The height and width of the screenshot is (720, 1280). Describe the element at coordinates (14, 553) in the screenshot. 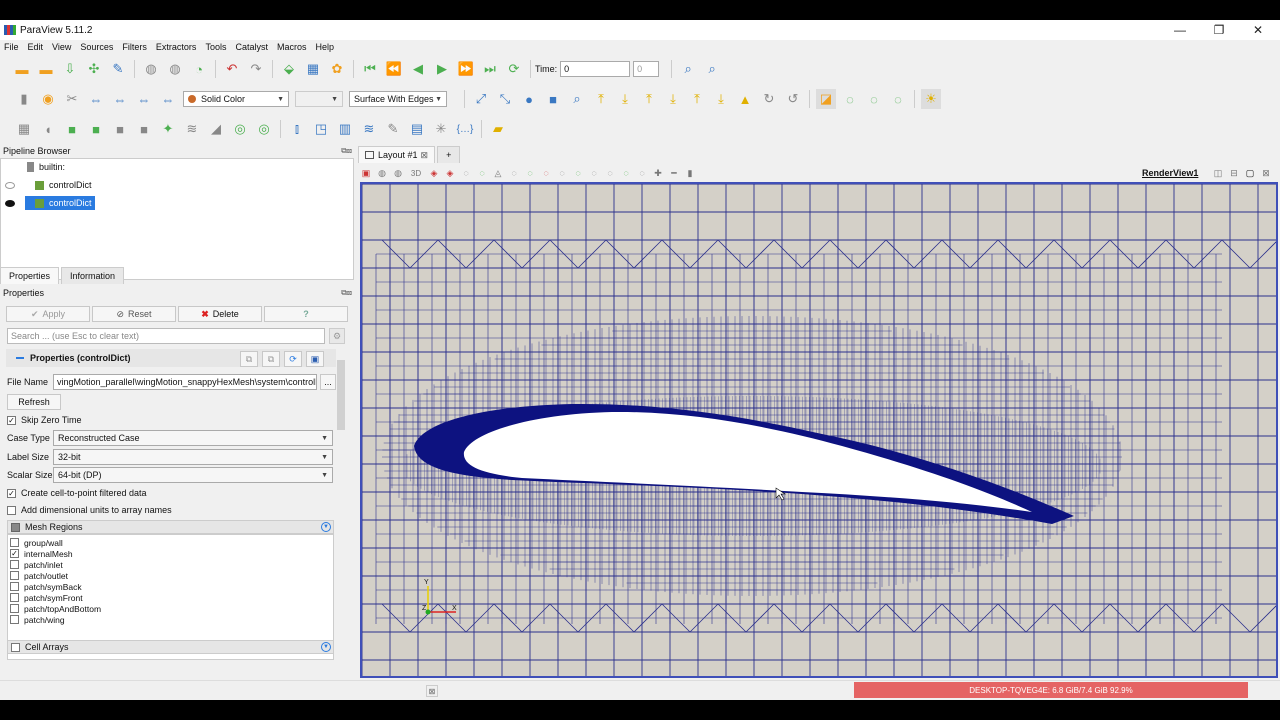

I see `region-checkbox: ✓` at that location.